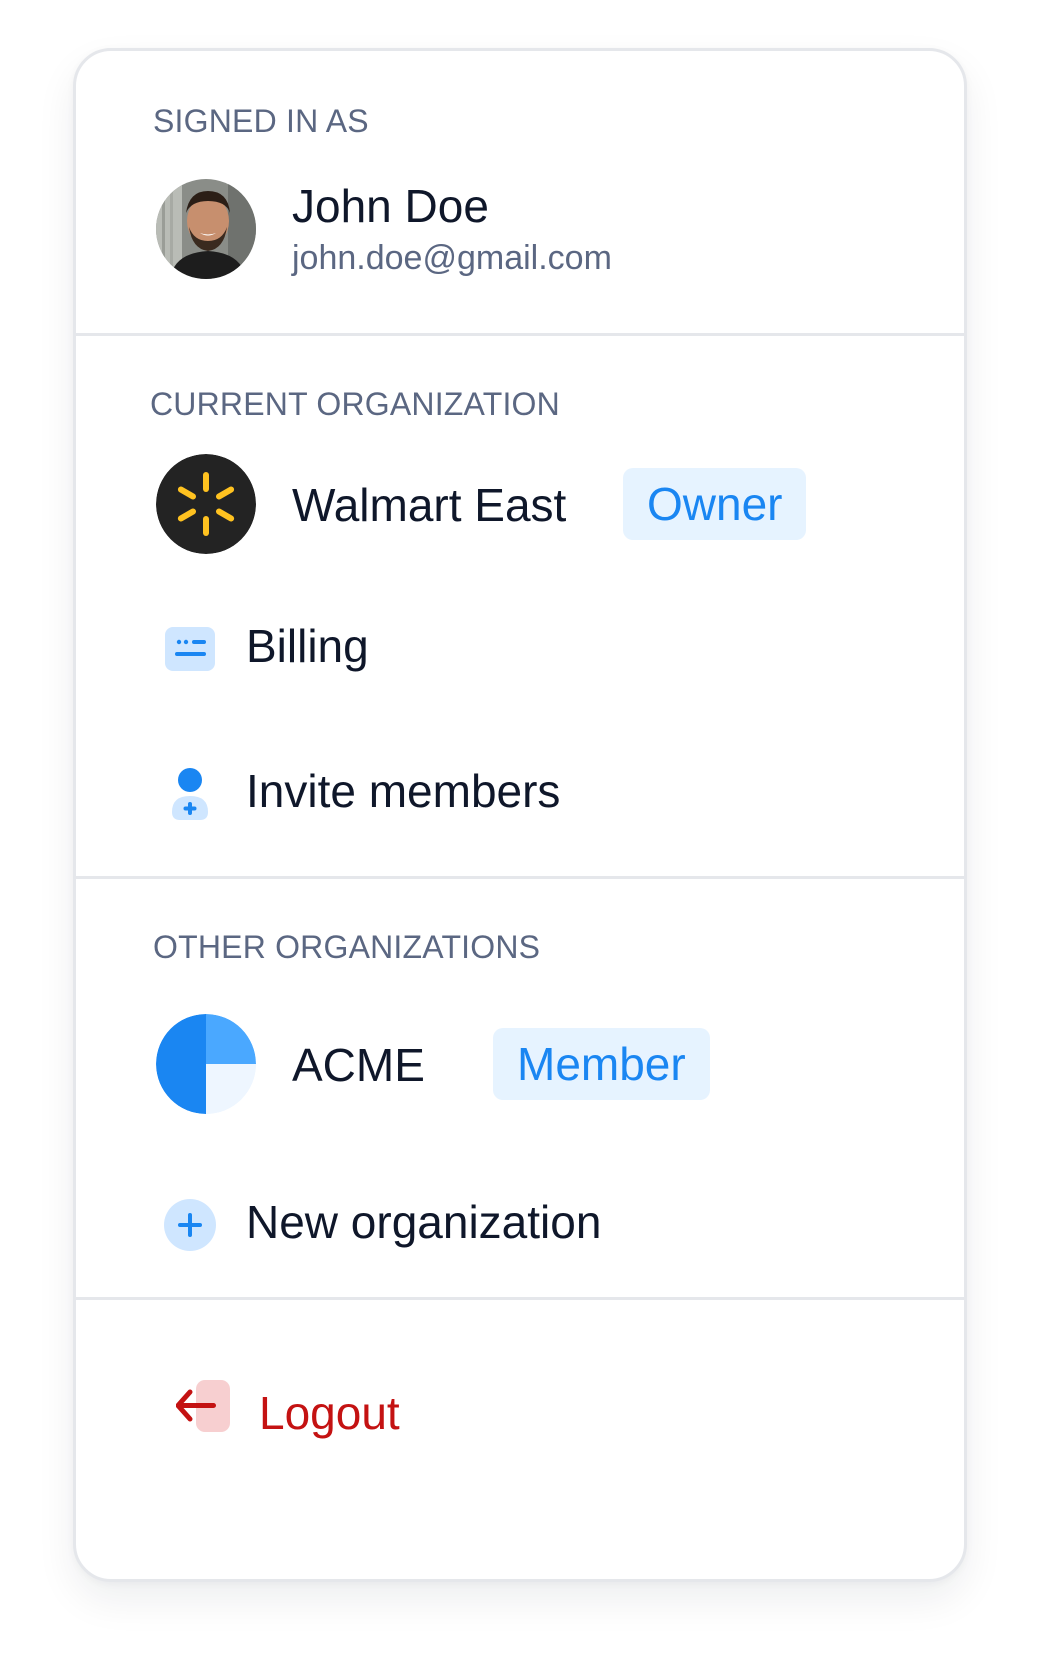 Image resolution: width=1038 pixels, height=1677 pixels. Describe the element at coordinates (390, 206) in the screenshot. I see `user-name: John Doe` at that location.